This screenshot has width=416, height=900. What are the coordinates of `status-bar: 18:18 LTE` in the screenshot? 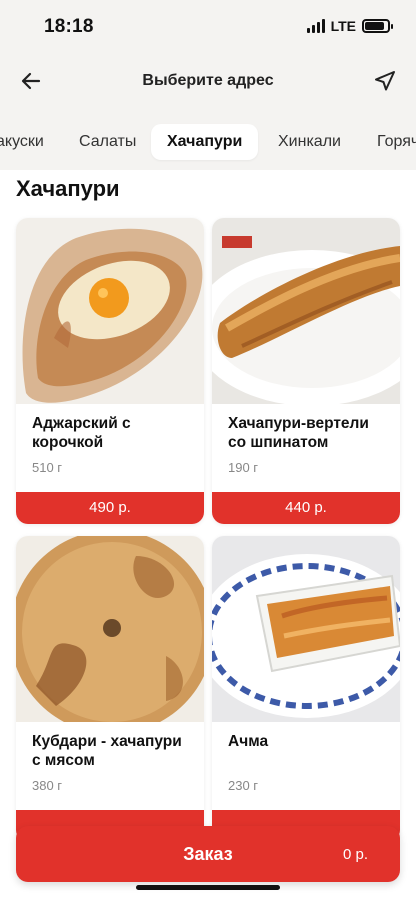 It's located at (208, 28).